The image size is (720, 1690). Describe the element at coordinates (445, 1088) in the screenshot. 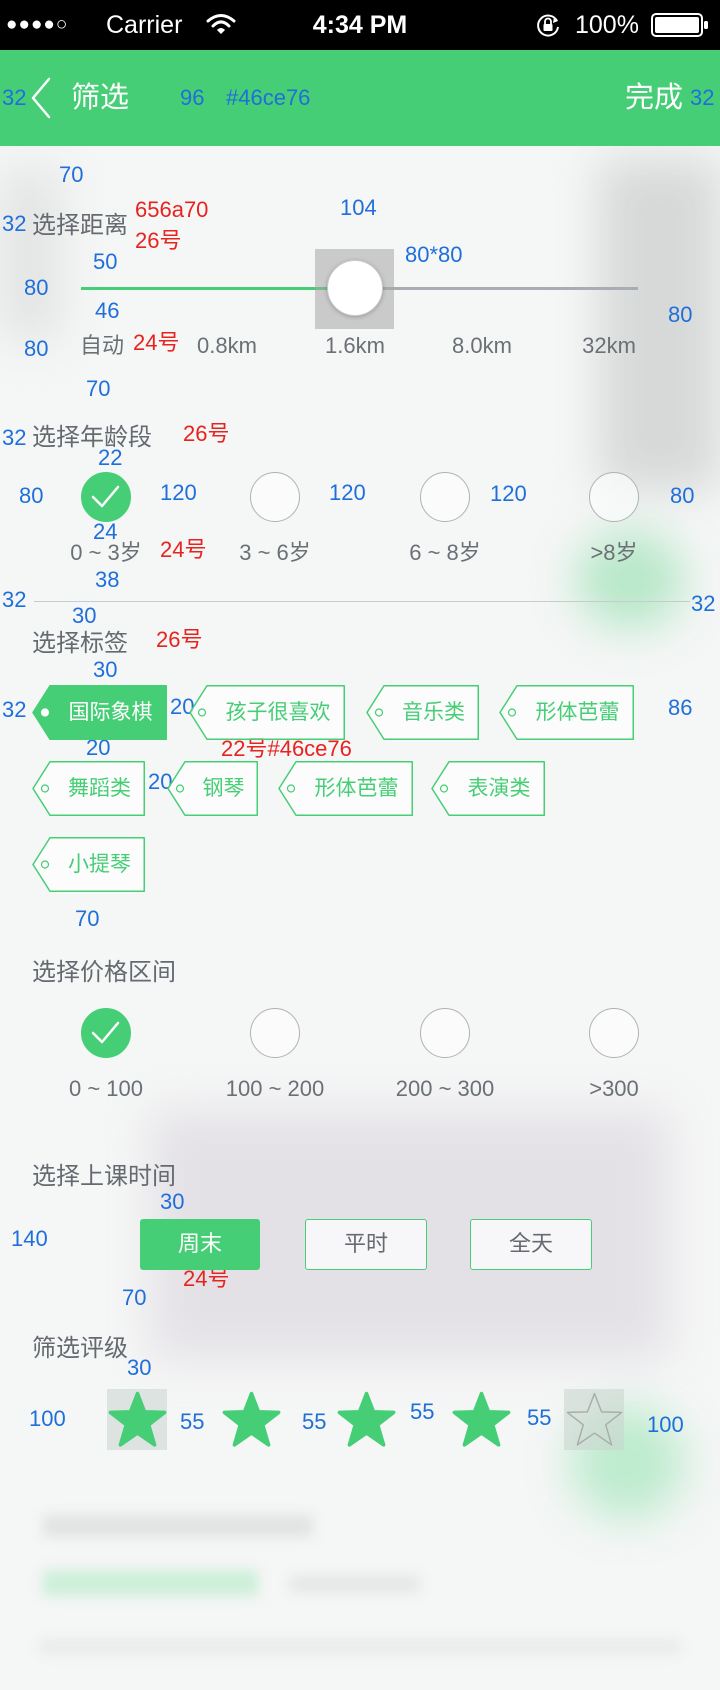

I see `price-option-label: 200 ~ 300` at that location.